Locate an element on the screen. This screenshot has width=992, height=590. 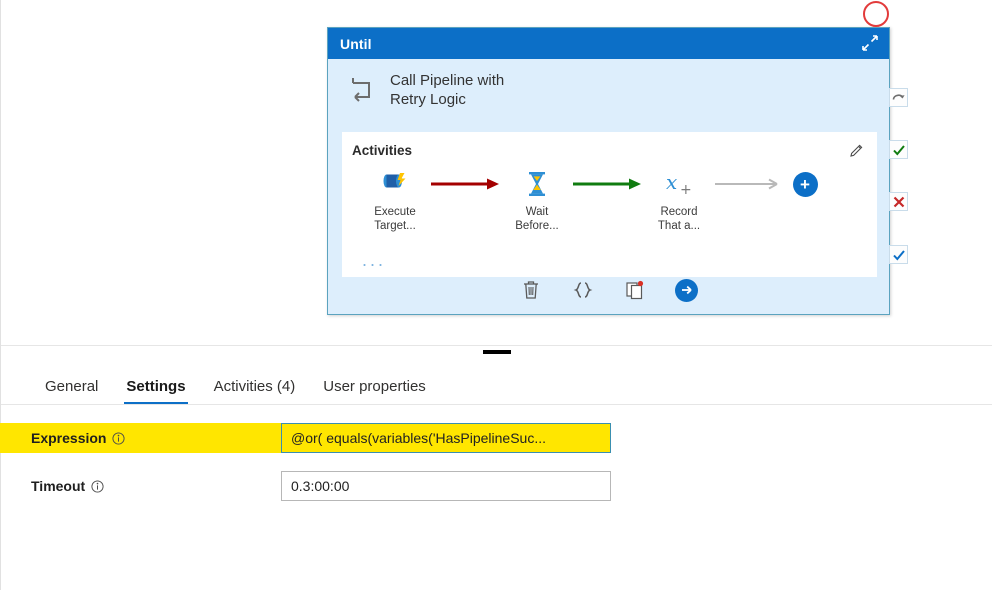
tab-settings: Settings is located at coordinates (155, 391).